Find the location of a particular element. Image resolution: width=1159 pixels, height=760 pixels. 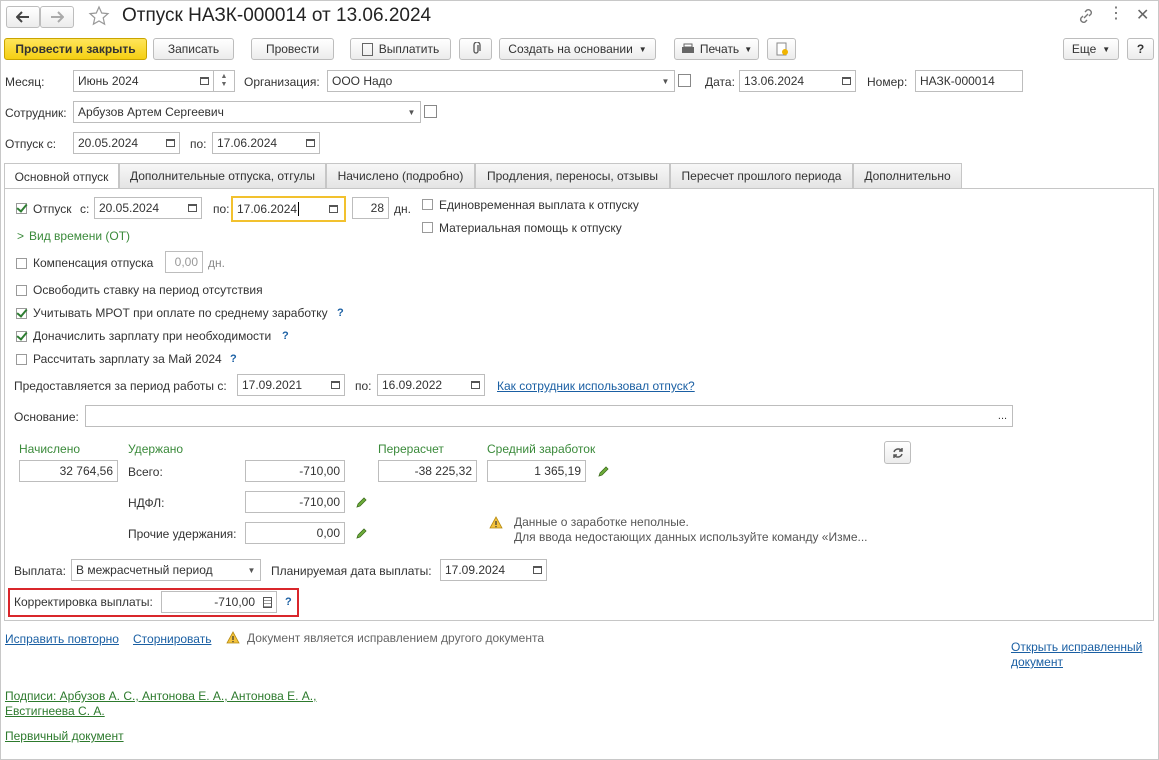

planned-date-calendar-button is located at coordinates (538, 570).